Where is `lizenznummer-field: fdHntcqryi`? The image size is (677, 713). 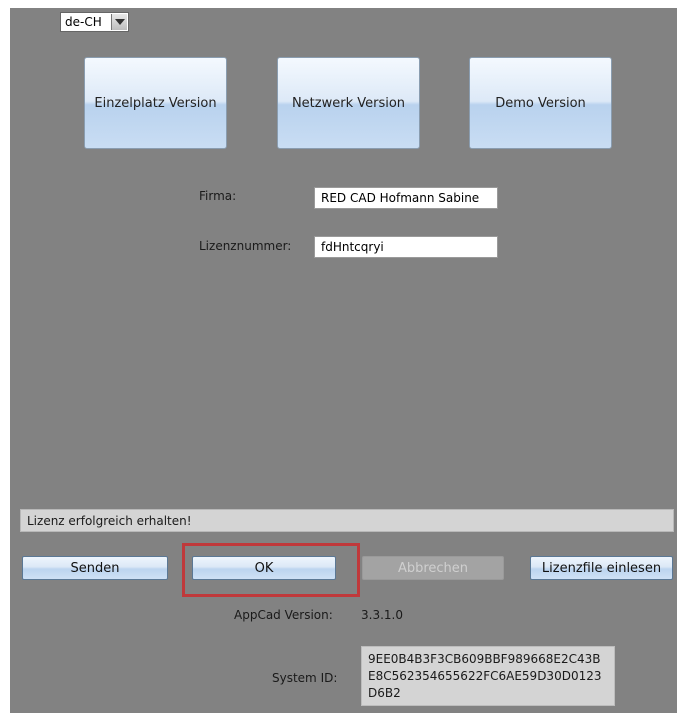 lizenznummer-field: fdHntcqryi is located at coordinates (406, 247).